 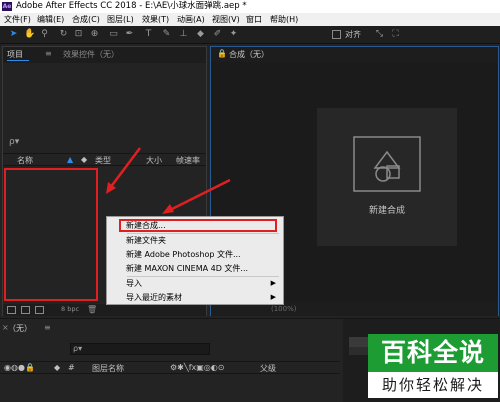 I want to click on tab-composition: 合成（无）, so click(x=249, y=54).